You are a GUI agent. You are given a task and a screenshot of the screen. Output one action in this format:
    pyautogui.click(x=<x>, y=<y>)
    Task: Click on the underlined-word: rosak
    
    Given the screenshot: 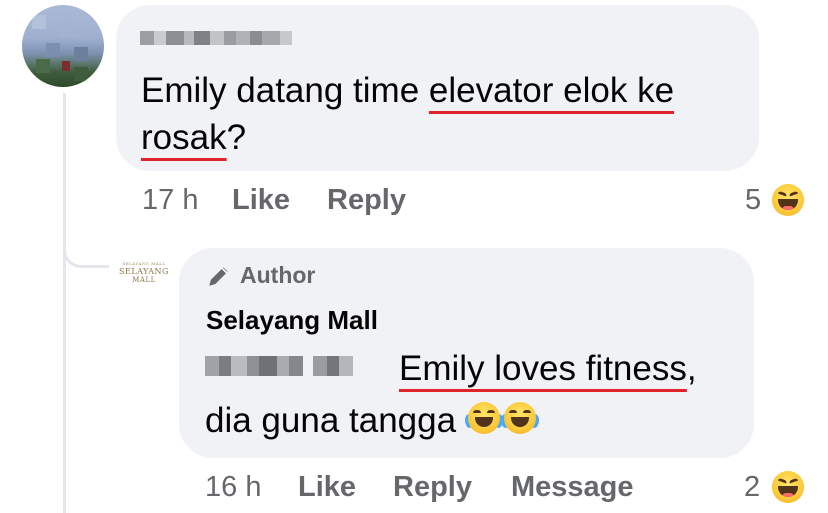 What is the action you would take?
    pyautogui.click(x=184, y=137)
    